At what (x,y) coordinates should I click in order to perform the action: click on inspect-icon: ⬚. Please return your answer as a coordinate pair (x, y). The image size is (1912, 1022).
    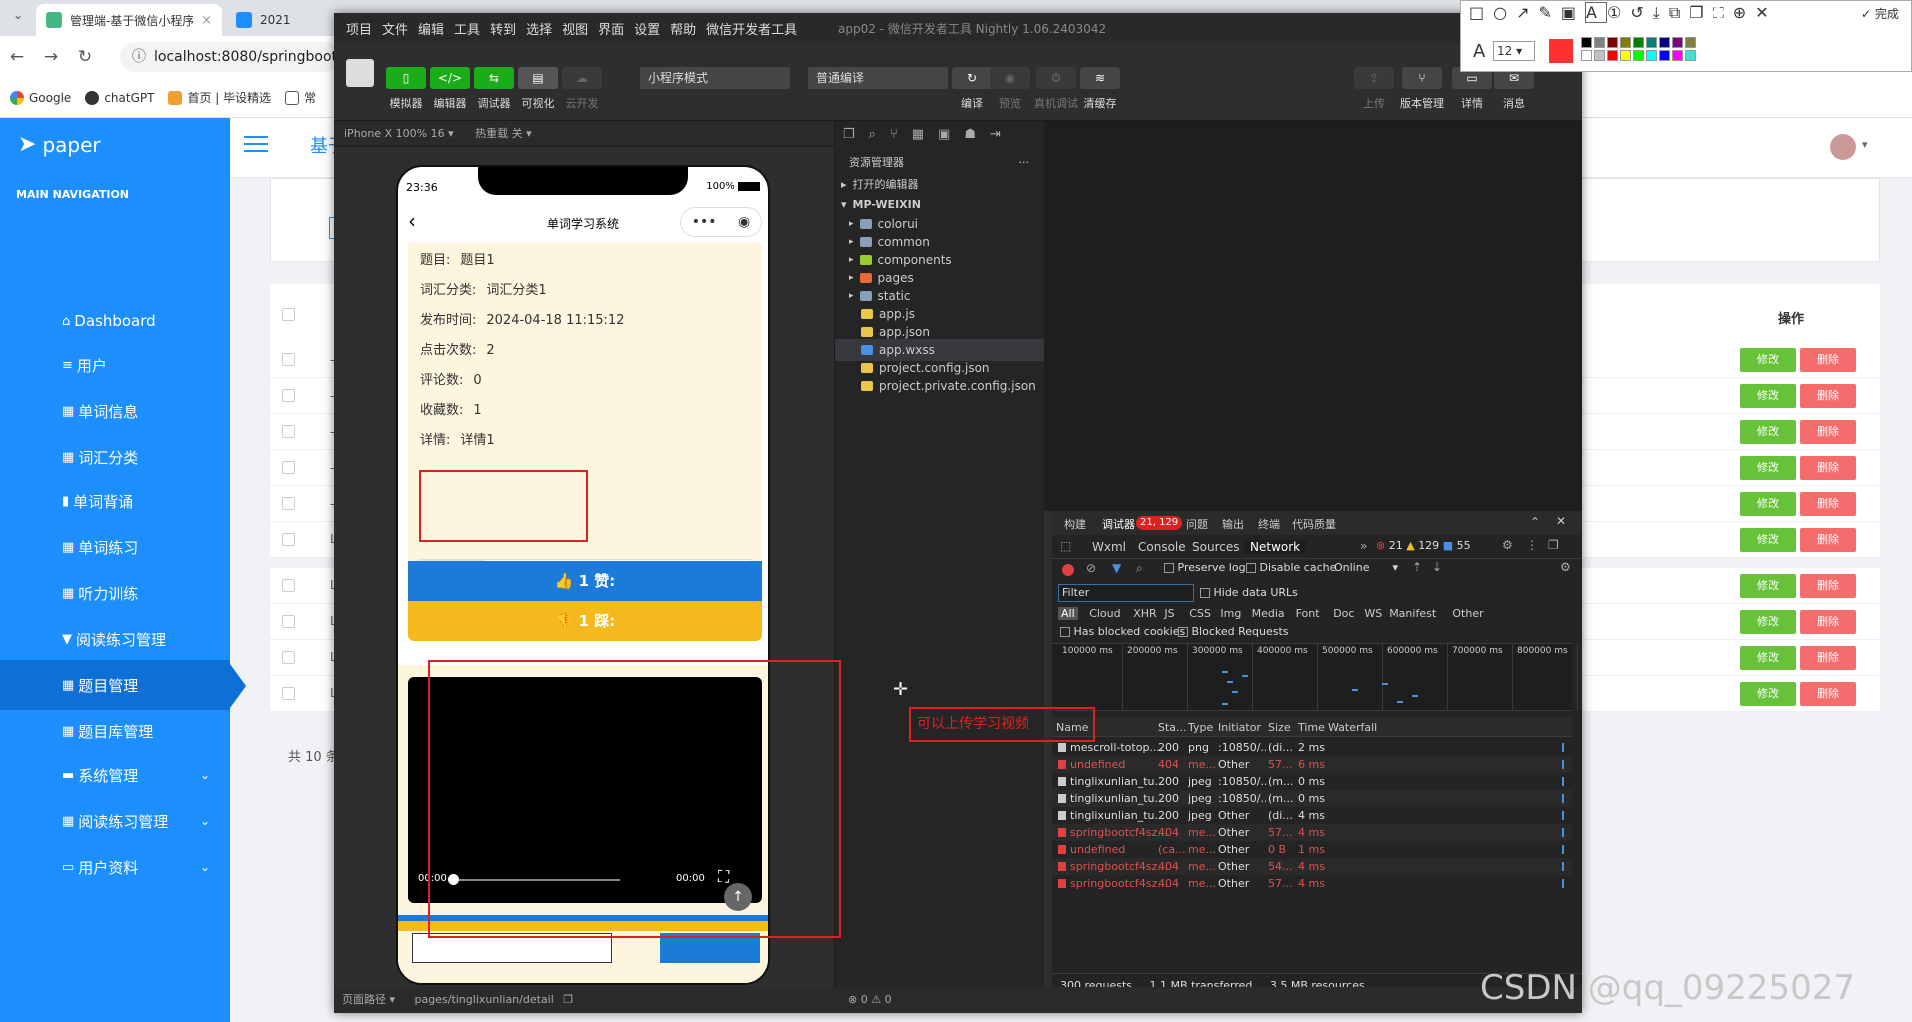
    Looking at the image, I should click on (1065, 546).